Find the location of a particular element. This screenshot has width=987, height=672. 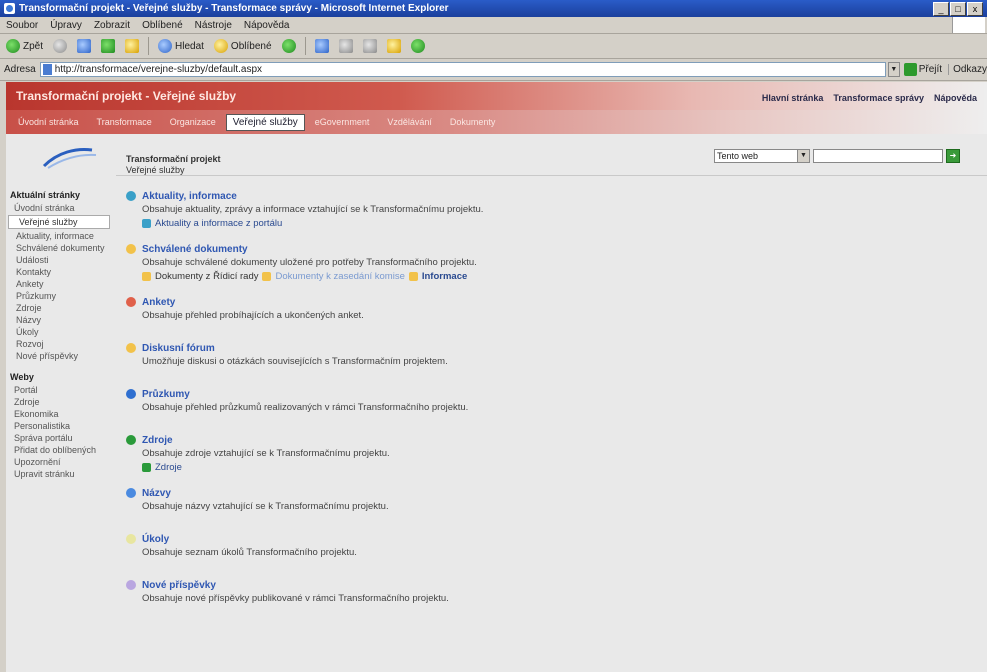

resource-icon is located at coordinates (131, 440).